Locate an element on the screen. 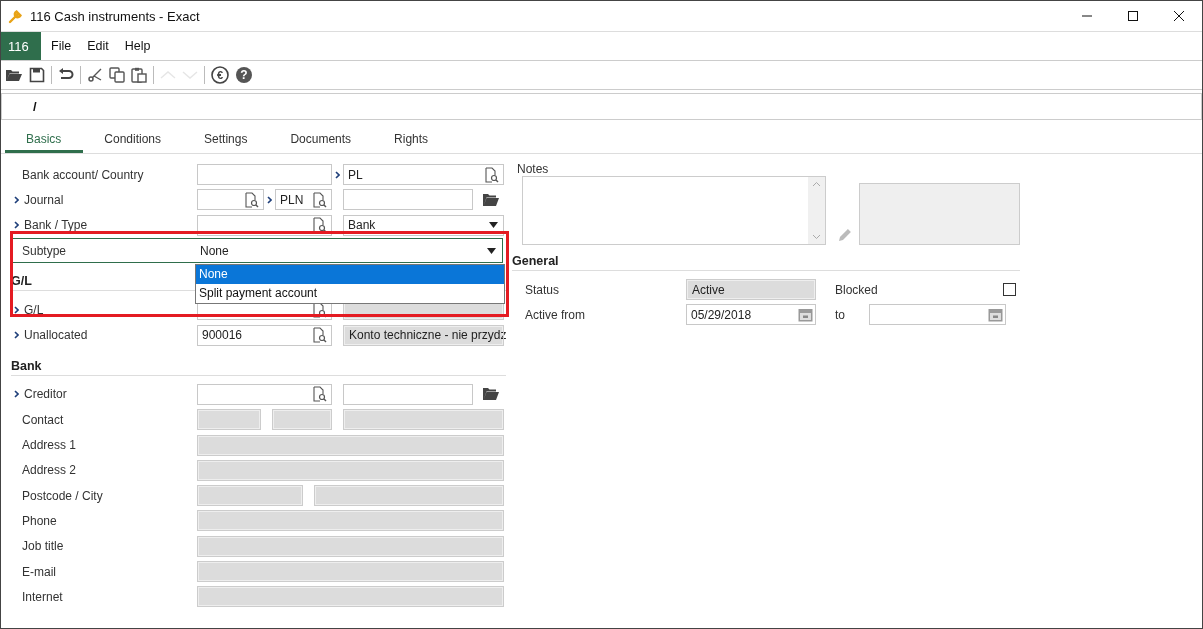 The height and width of the screenshot is (629, 1203). dropdown-field: None is located at coordinates (348, 251).